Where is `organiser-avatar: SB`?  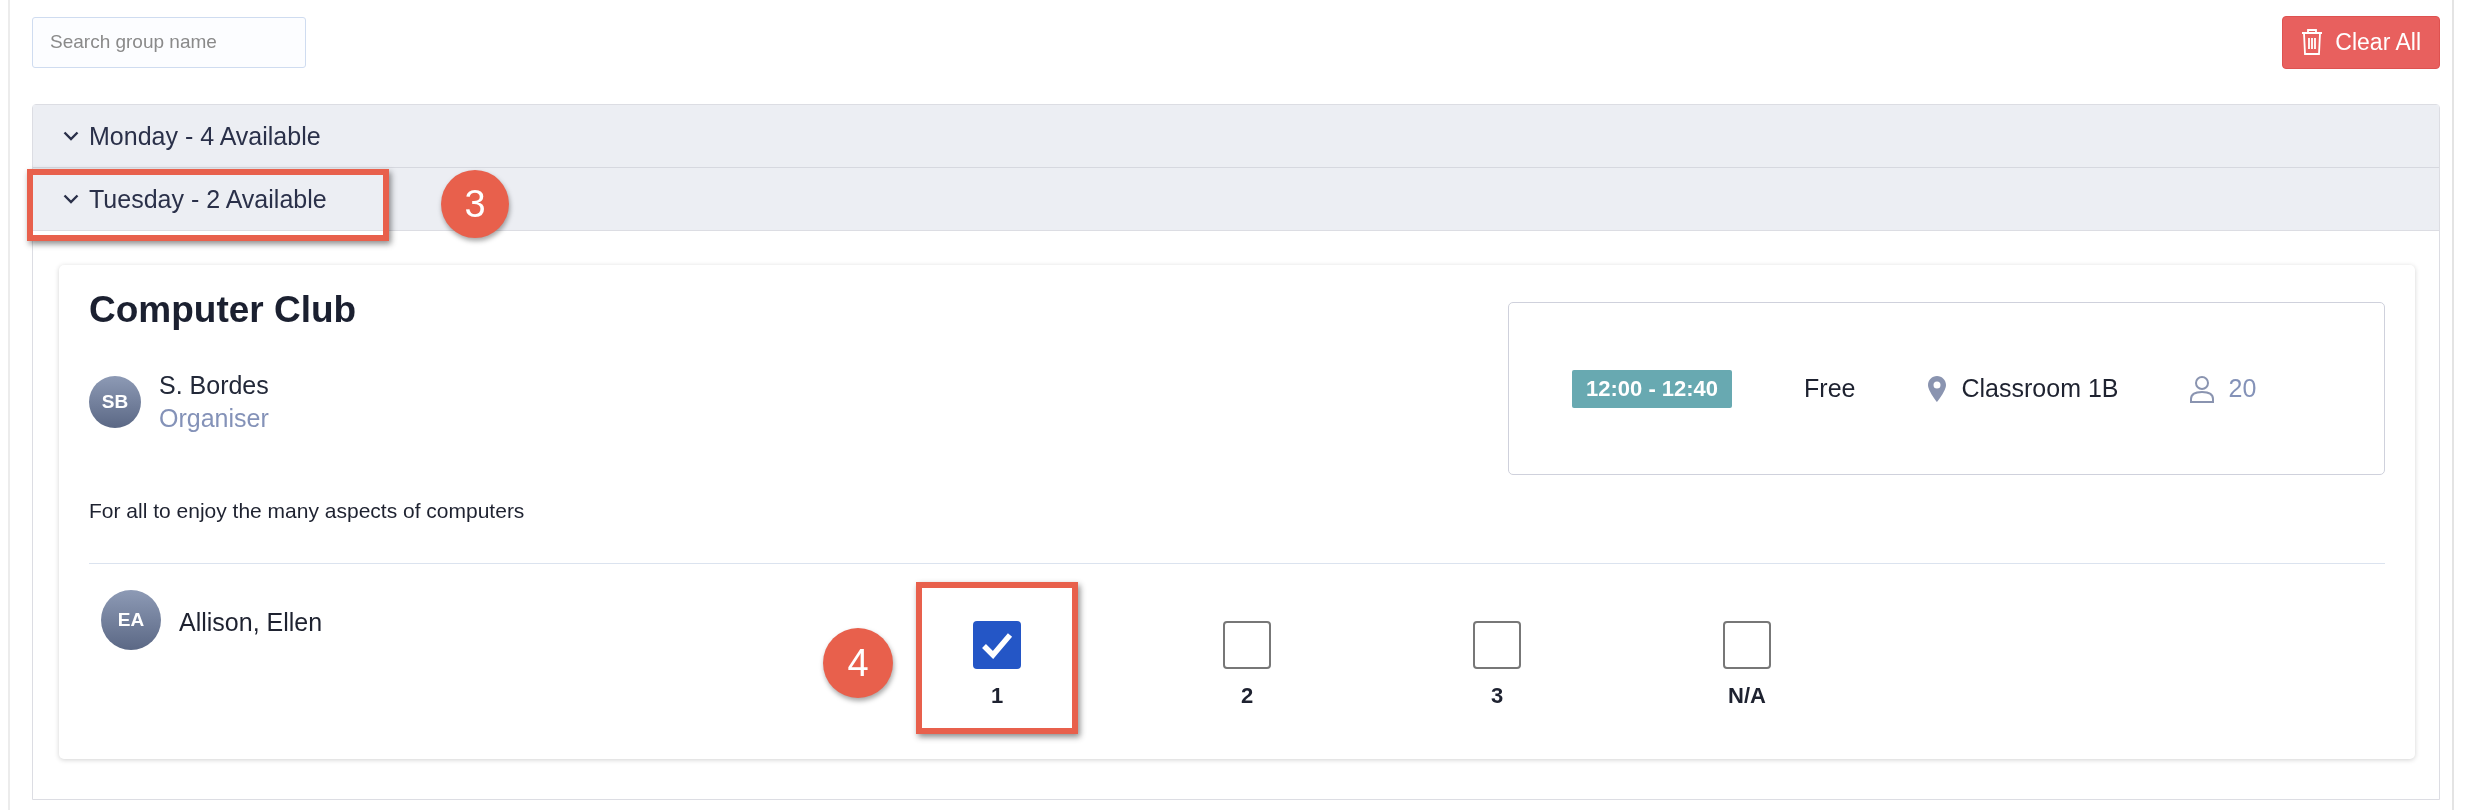
organiser-avatar: SB is located at coordinates (115, 402).